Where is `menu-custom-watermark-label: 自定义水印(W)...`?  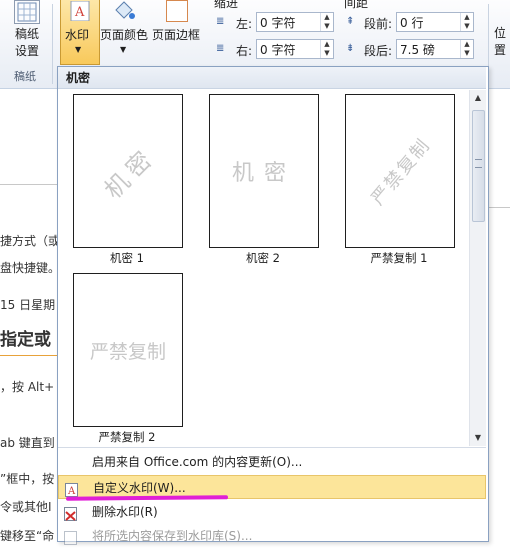
menu-custom-watermark-label: 自定义水印(W)... is located at coordinates (139, 488).